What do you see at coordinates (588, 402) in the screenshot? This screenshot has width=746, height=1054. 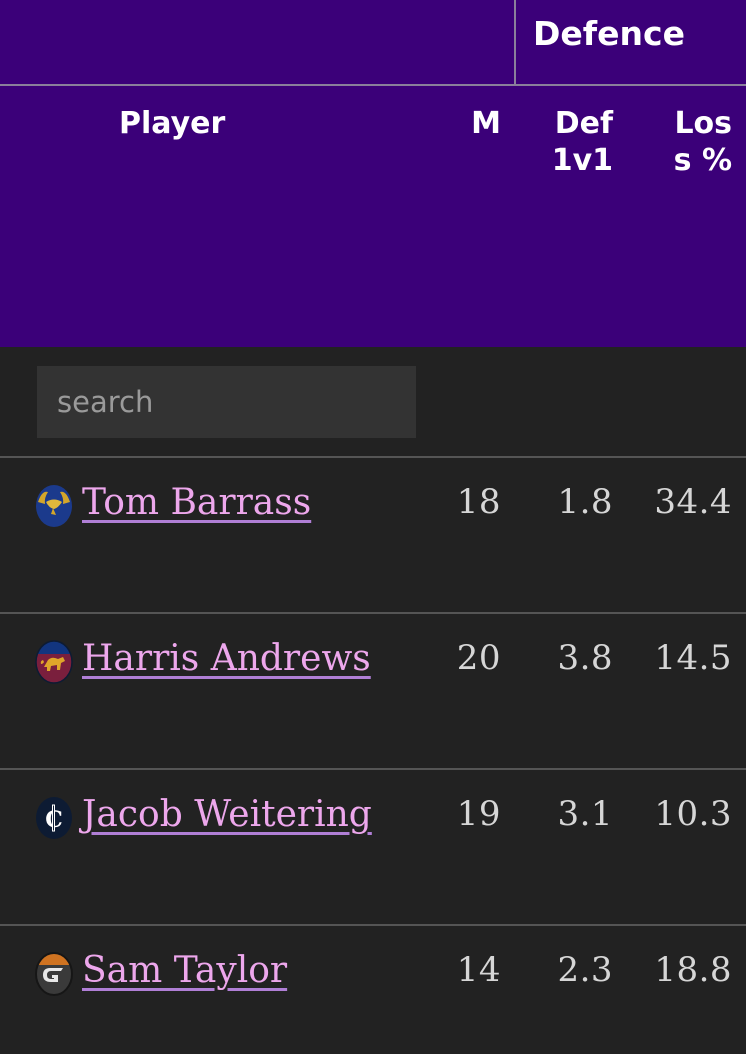 I see `search-row-filler` at bounding box center [588, 402].